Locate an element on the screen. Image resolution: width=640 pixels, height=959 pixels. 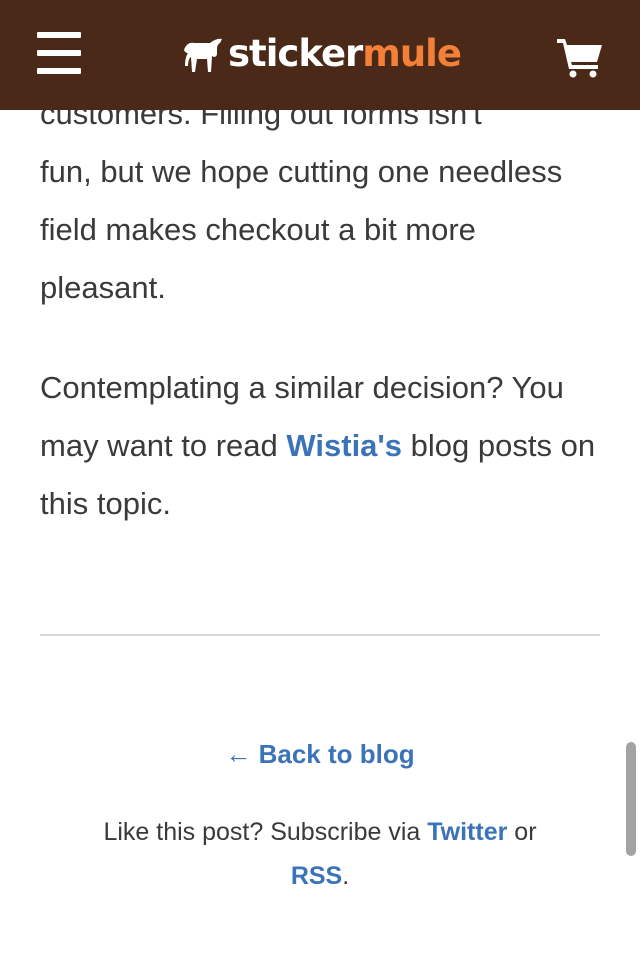
shopping-cart-icon is located at coordinates (580, 57).